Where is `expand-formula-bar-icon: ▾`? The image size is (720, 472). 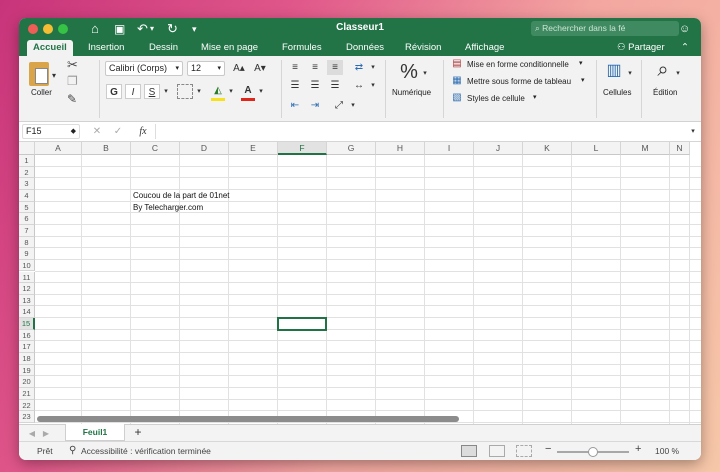 expand-formula-bar-icon: ▾ is located at coordinates (693, 131).